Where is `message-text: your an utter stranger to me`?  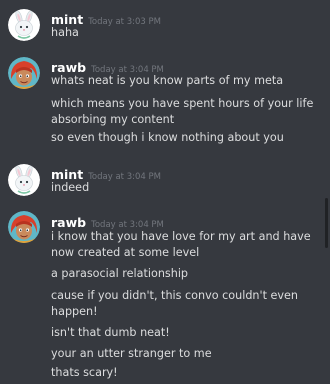
message-text: your an utter stranger to me is located at coordinates (131, 353).